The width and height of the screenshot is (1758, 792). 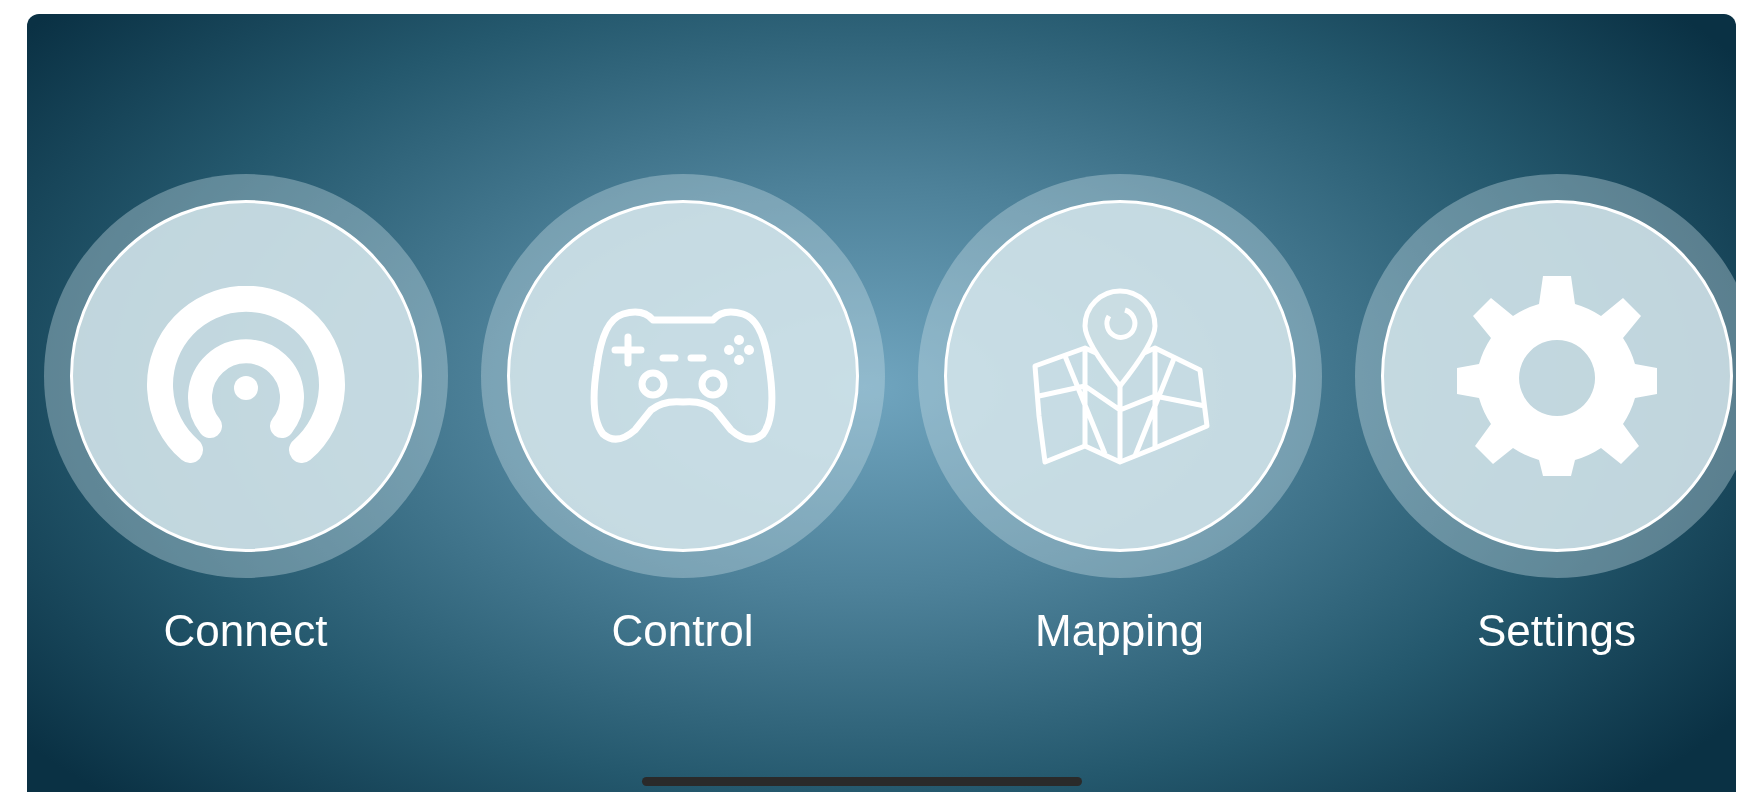 I want to click on menu-label: Mapping, so click(x=1119, y=631).